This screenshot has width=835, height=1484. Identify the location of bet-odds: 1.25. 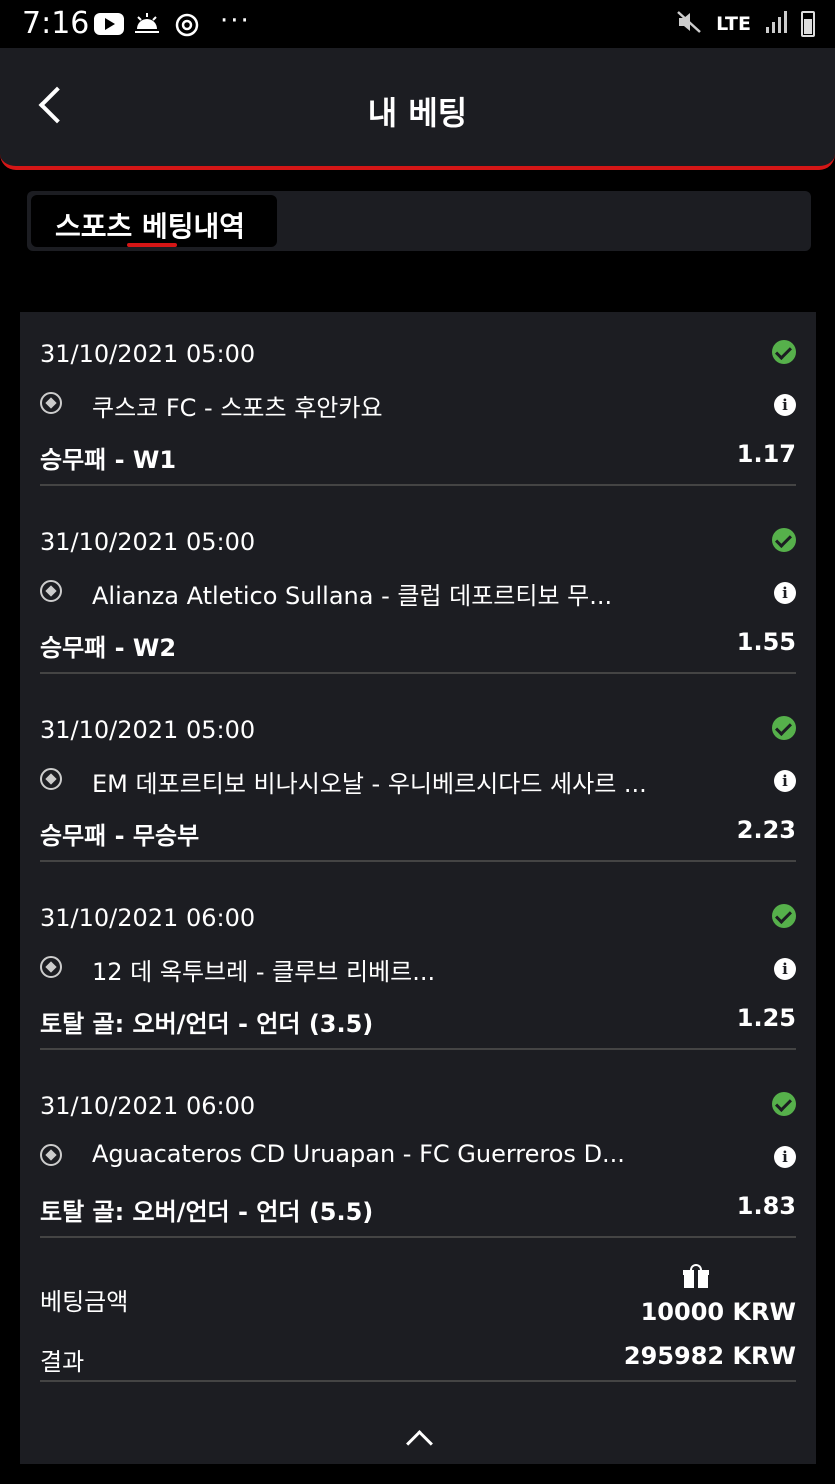
(766, 1018).